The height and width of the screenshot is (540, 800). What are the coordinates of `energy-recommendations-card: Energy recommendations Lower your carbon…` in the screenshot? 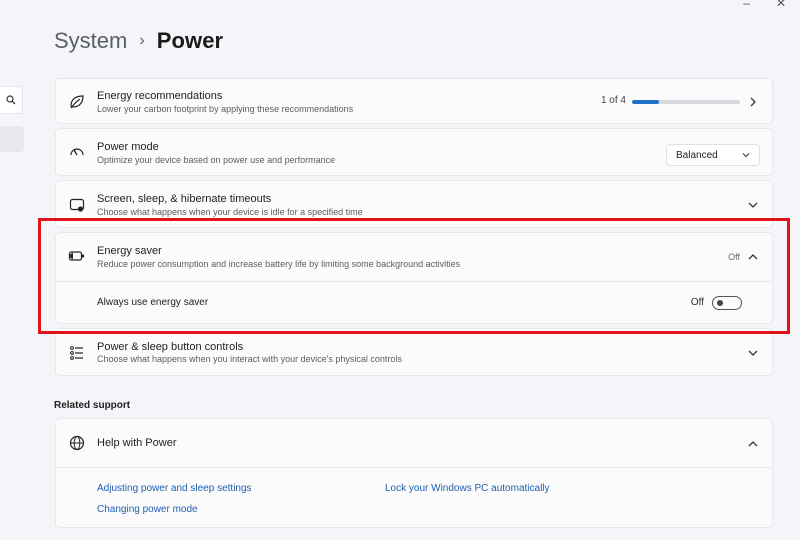 It's located at (414, 101).